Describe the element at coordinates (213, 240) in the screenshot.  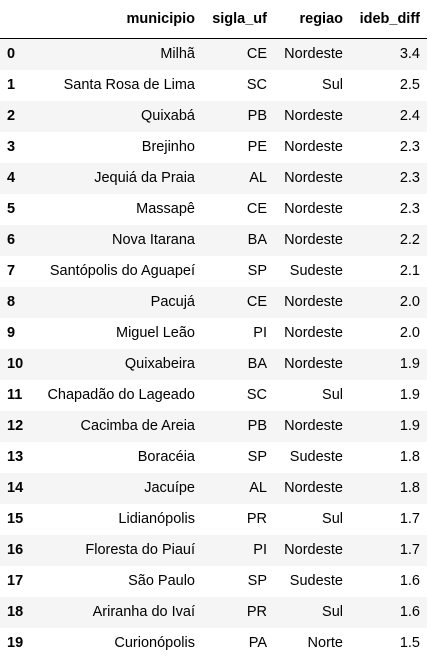
I see `table-row: 6 Nova Itarana BA Nordeste 2.2` at that location.